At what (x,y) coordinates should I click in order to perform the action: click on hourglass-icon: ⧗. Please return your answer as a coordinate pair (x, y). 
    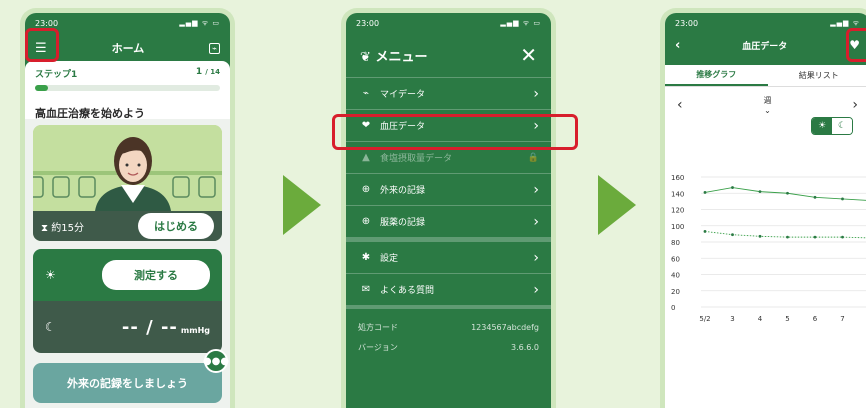
    Looking at the image, I should click on (44, 228).